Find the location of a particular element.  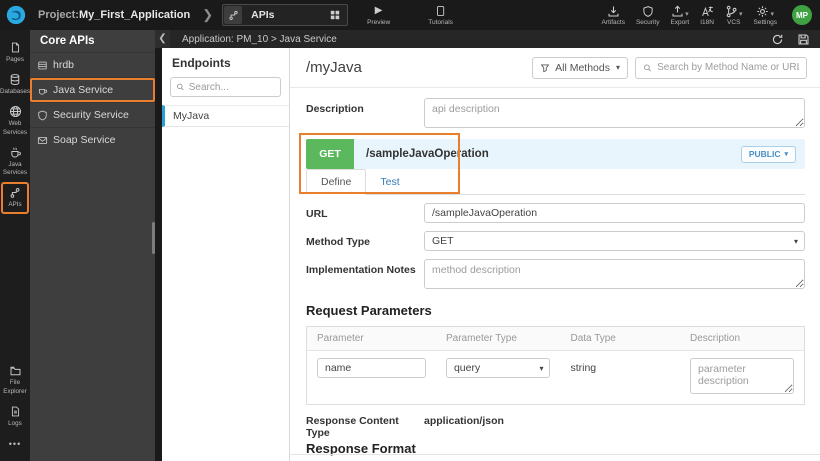

endpoint-item-myjava: MyJava is located at coordinates (225, 116).